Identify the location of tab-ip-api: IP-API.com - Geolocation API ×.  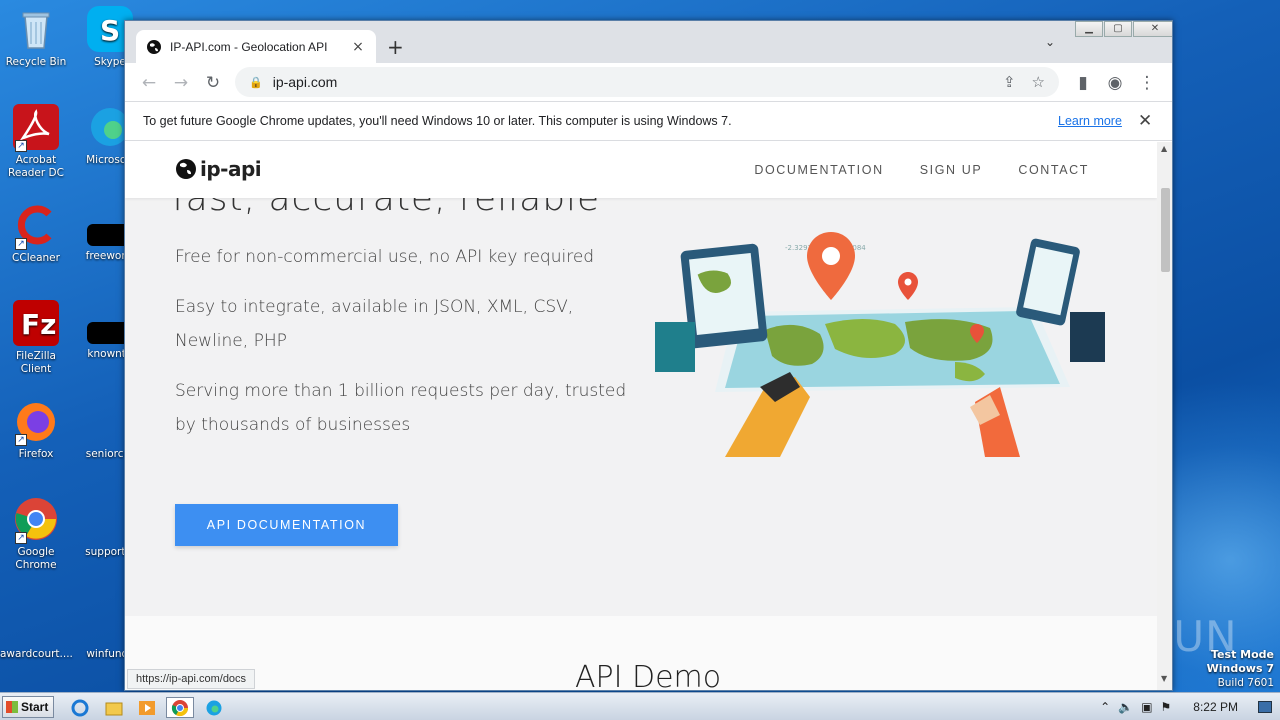
(256, 46).